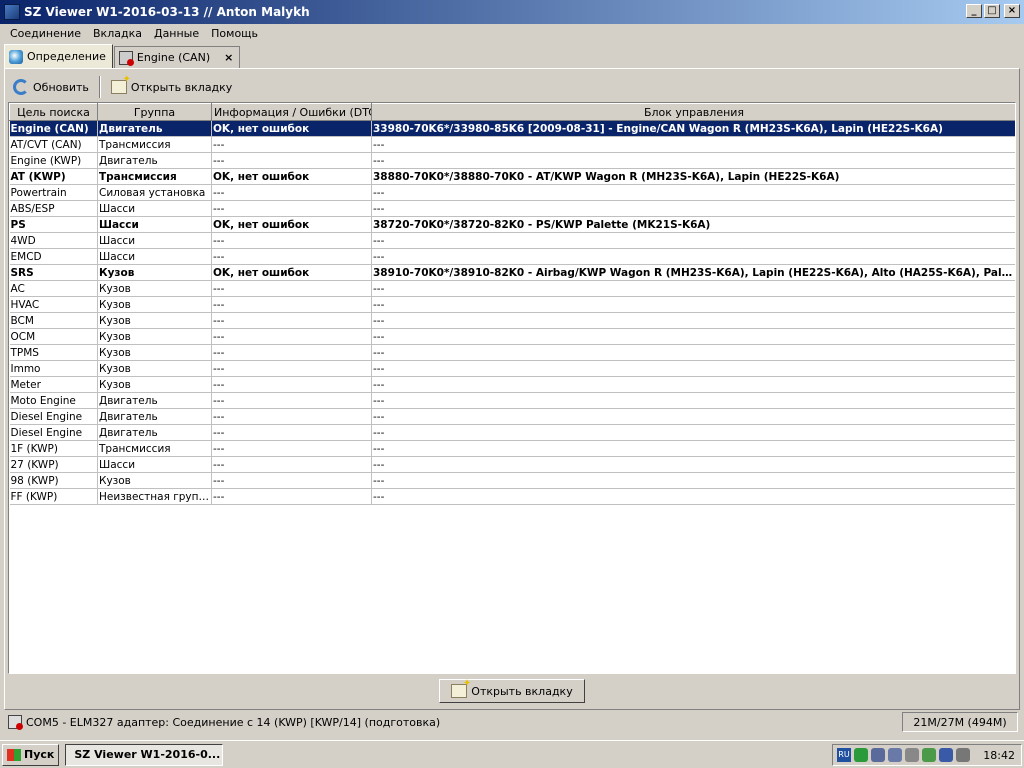 This screenshot has width=1024, height=768. What do you see at coordinates (878, 755) in the screenshot?
I see `network-icon` at bounding box center [878, 755].